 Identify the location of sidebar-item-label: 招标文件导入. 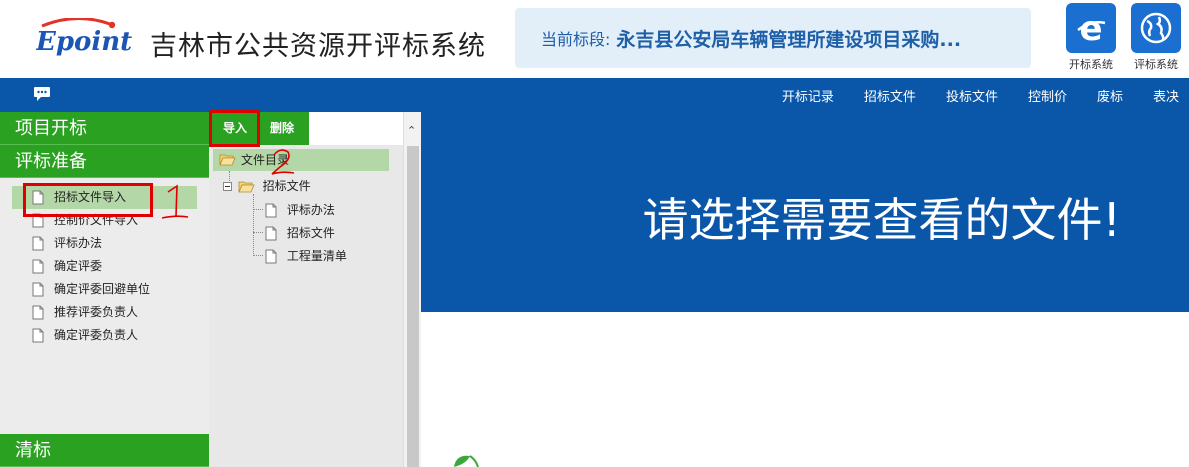
(90, 197).